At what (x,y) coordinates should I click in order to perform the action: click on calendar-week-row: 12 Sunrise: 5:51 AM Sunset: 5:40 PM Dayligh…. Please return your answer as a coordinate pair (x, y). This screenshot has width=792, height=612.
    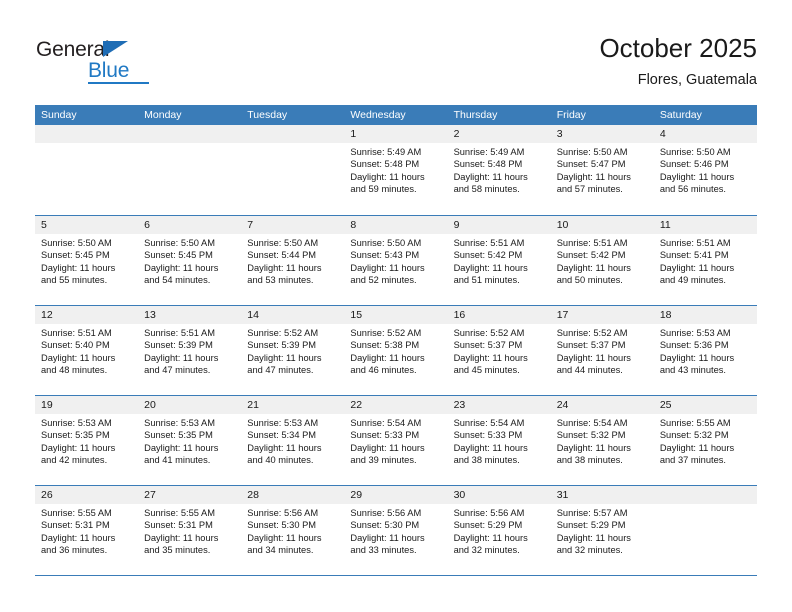
    Looking at the image, I should click on (396, 350).